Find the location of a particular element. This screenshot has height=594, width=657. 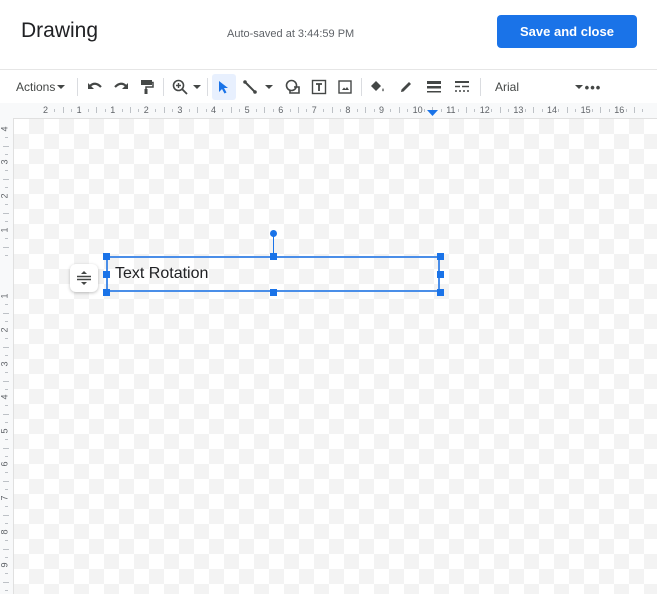

toolbar: Actions Arial ••• is located at coordinates (328, 86).